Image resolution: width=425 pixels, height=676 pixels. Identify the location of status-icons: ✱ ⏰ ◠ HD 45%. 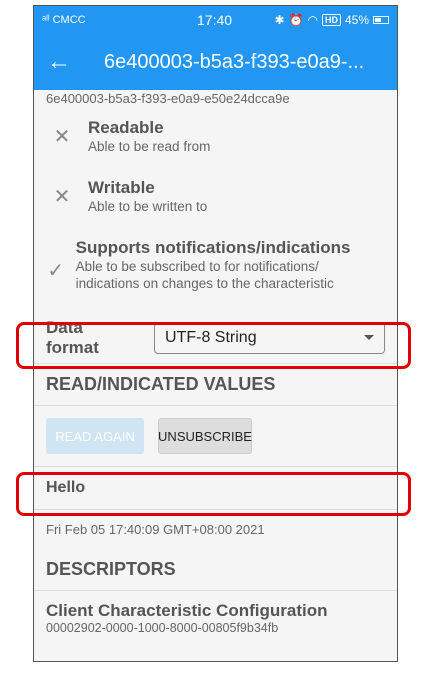
(331, 20).